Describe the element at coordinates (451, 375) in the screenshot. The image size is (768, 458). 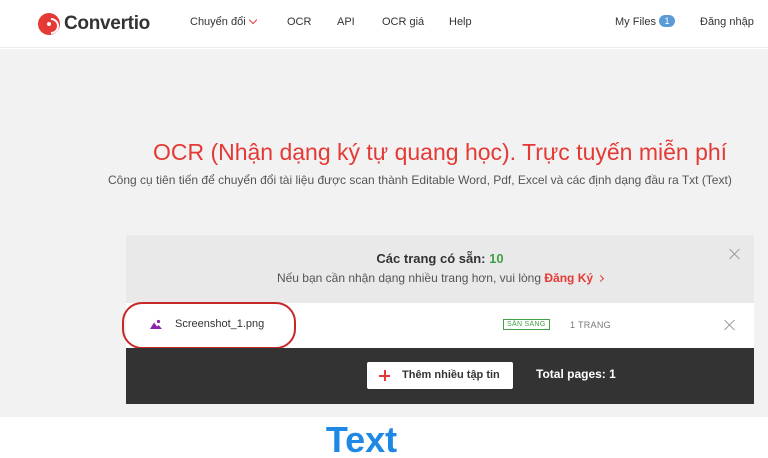
I see `add-more-files-label: Thêm nhiều tập tin` at that location.